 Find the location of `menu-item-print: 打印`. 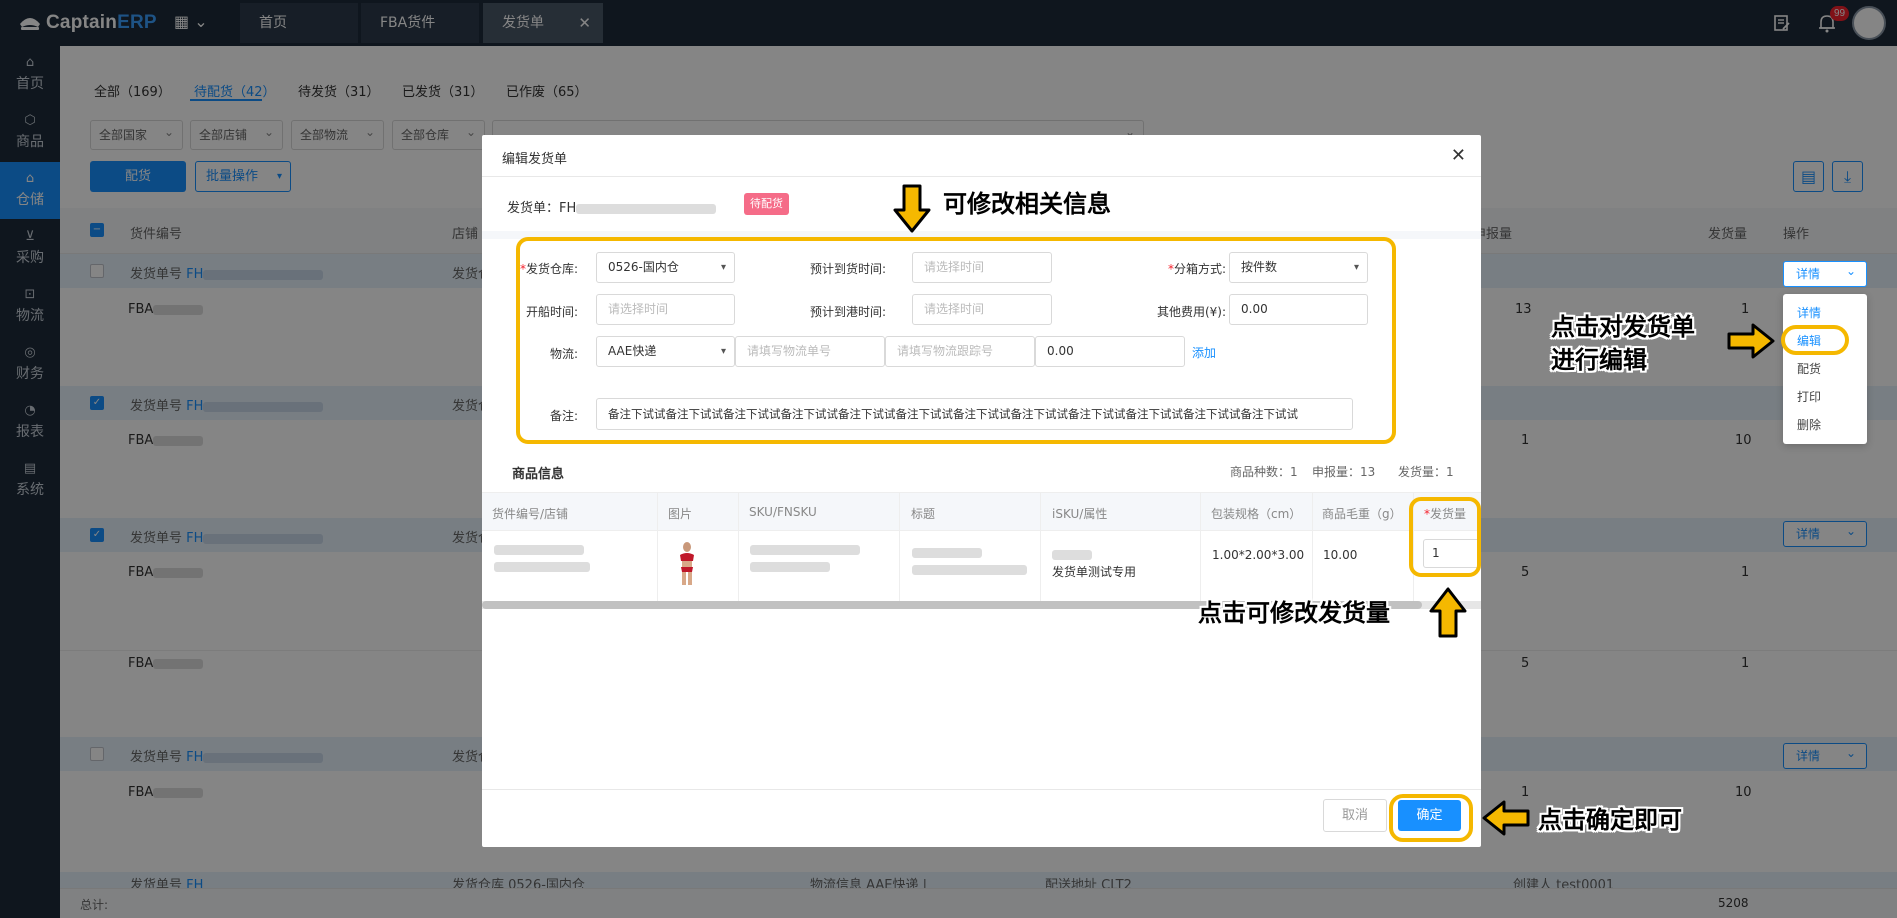

menu-item-print: 打印 is located at coordinates (1809, 396).